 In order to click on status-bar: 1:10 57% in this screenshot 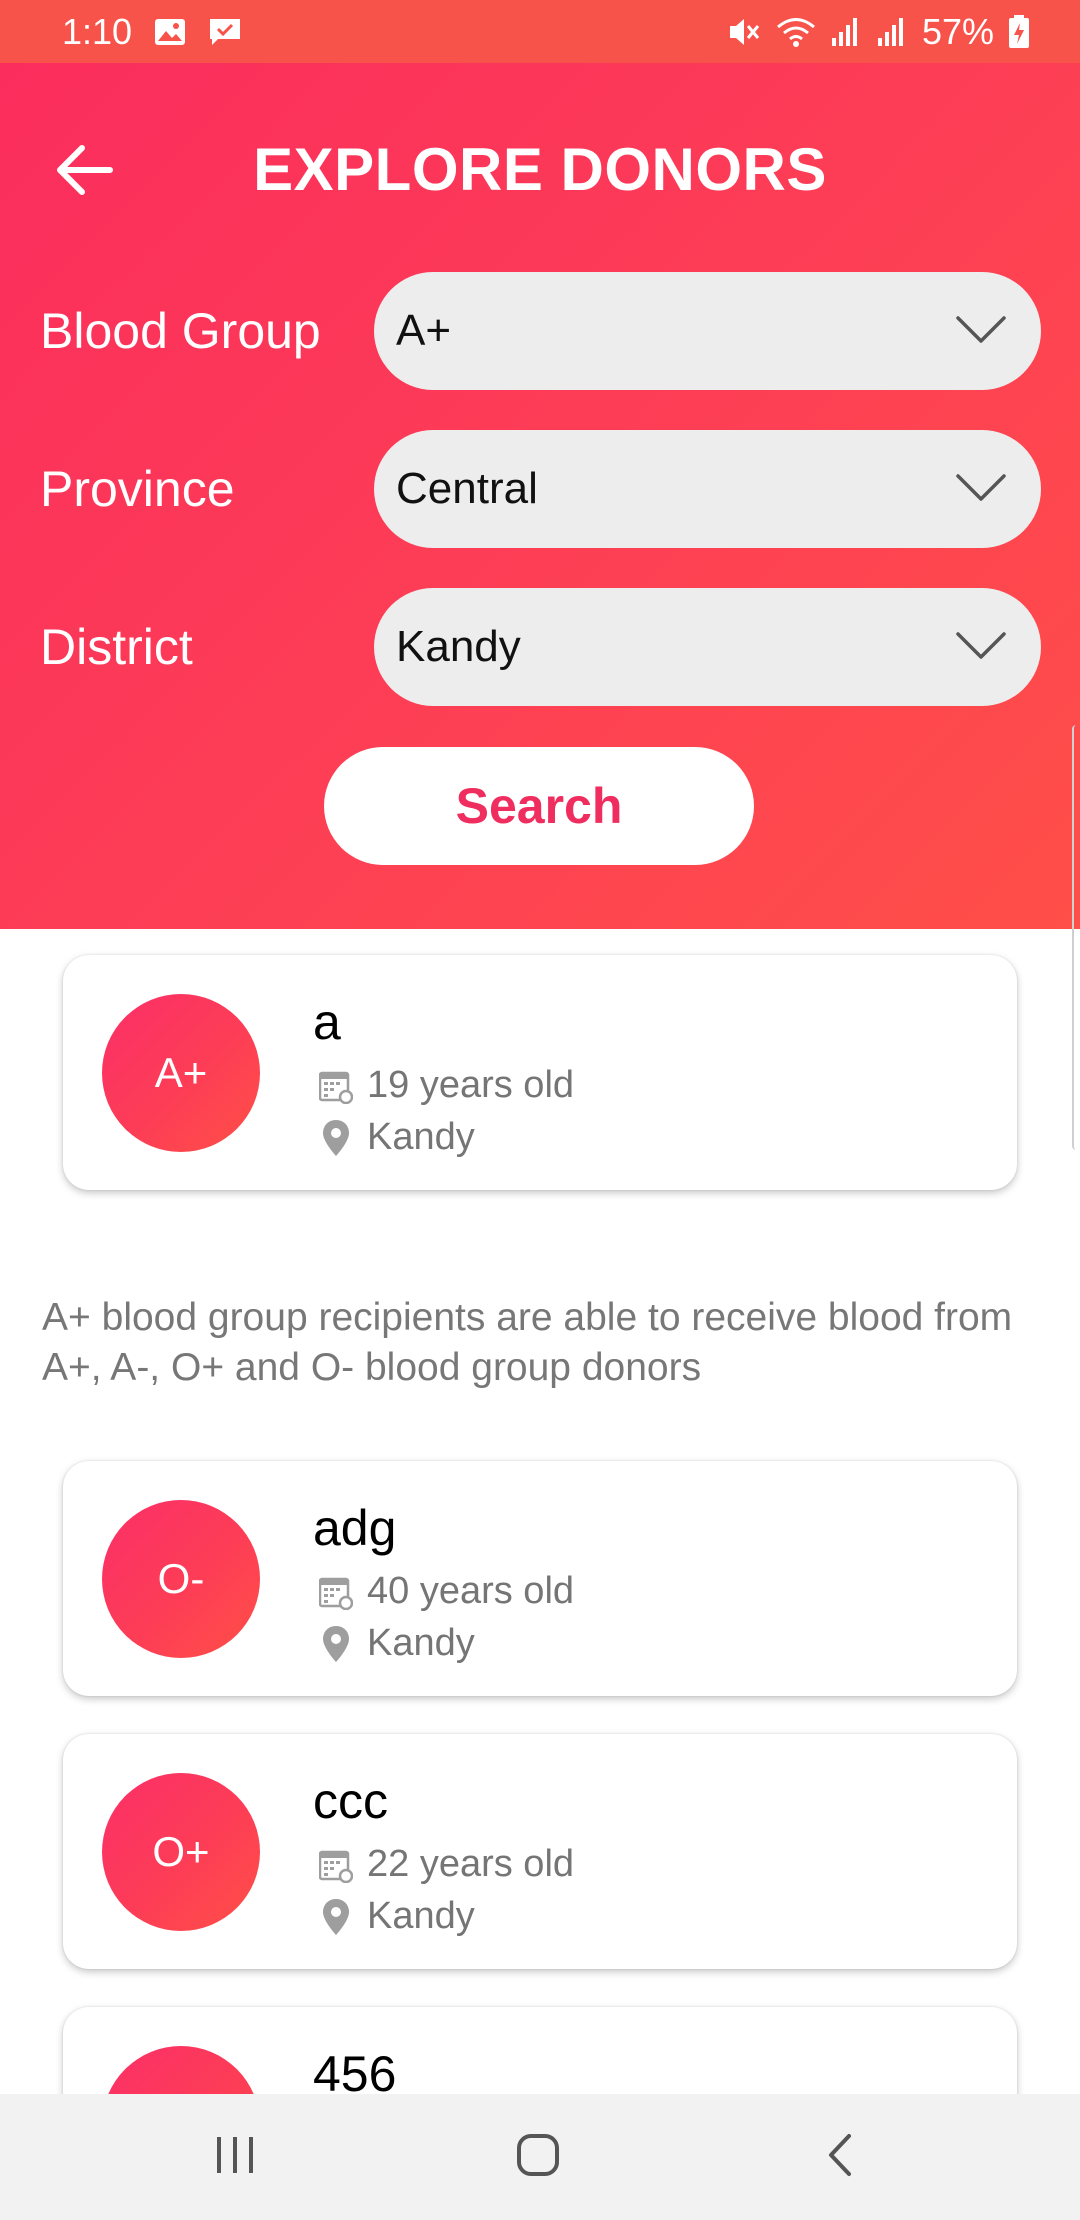, I will do `click(540, 31)`.